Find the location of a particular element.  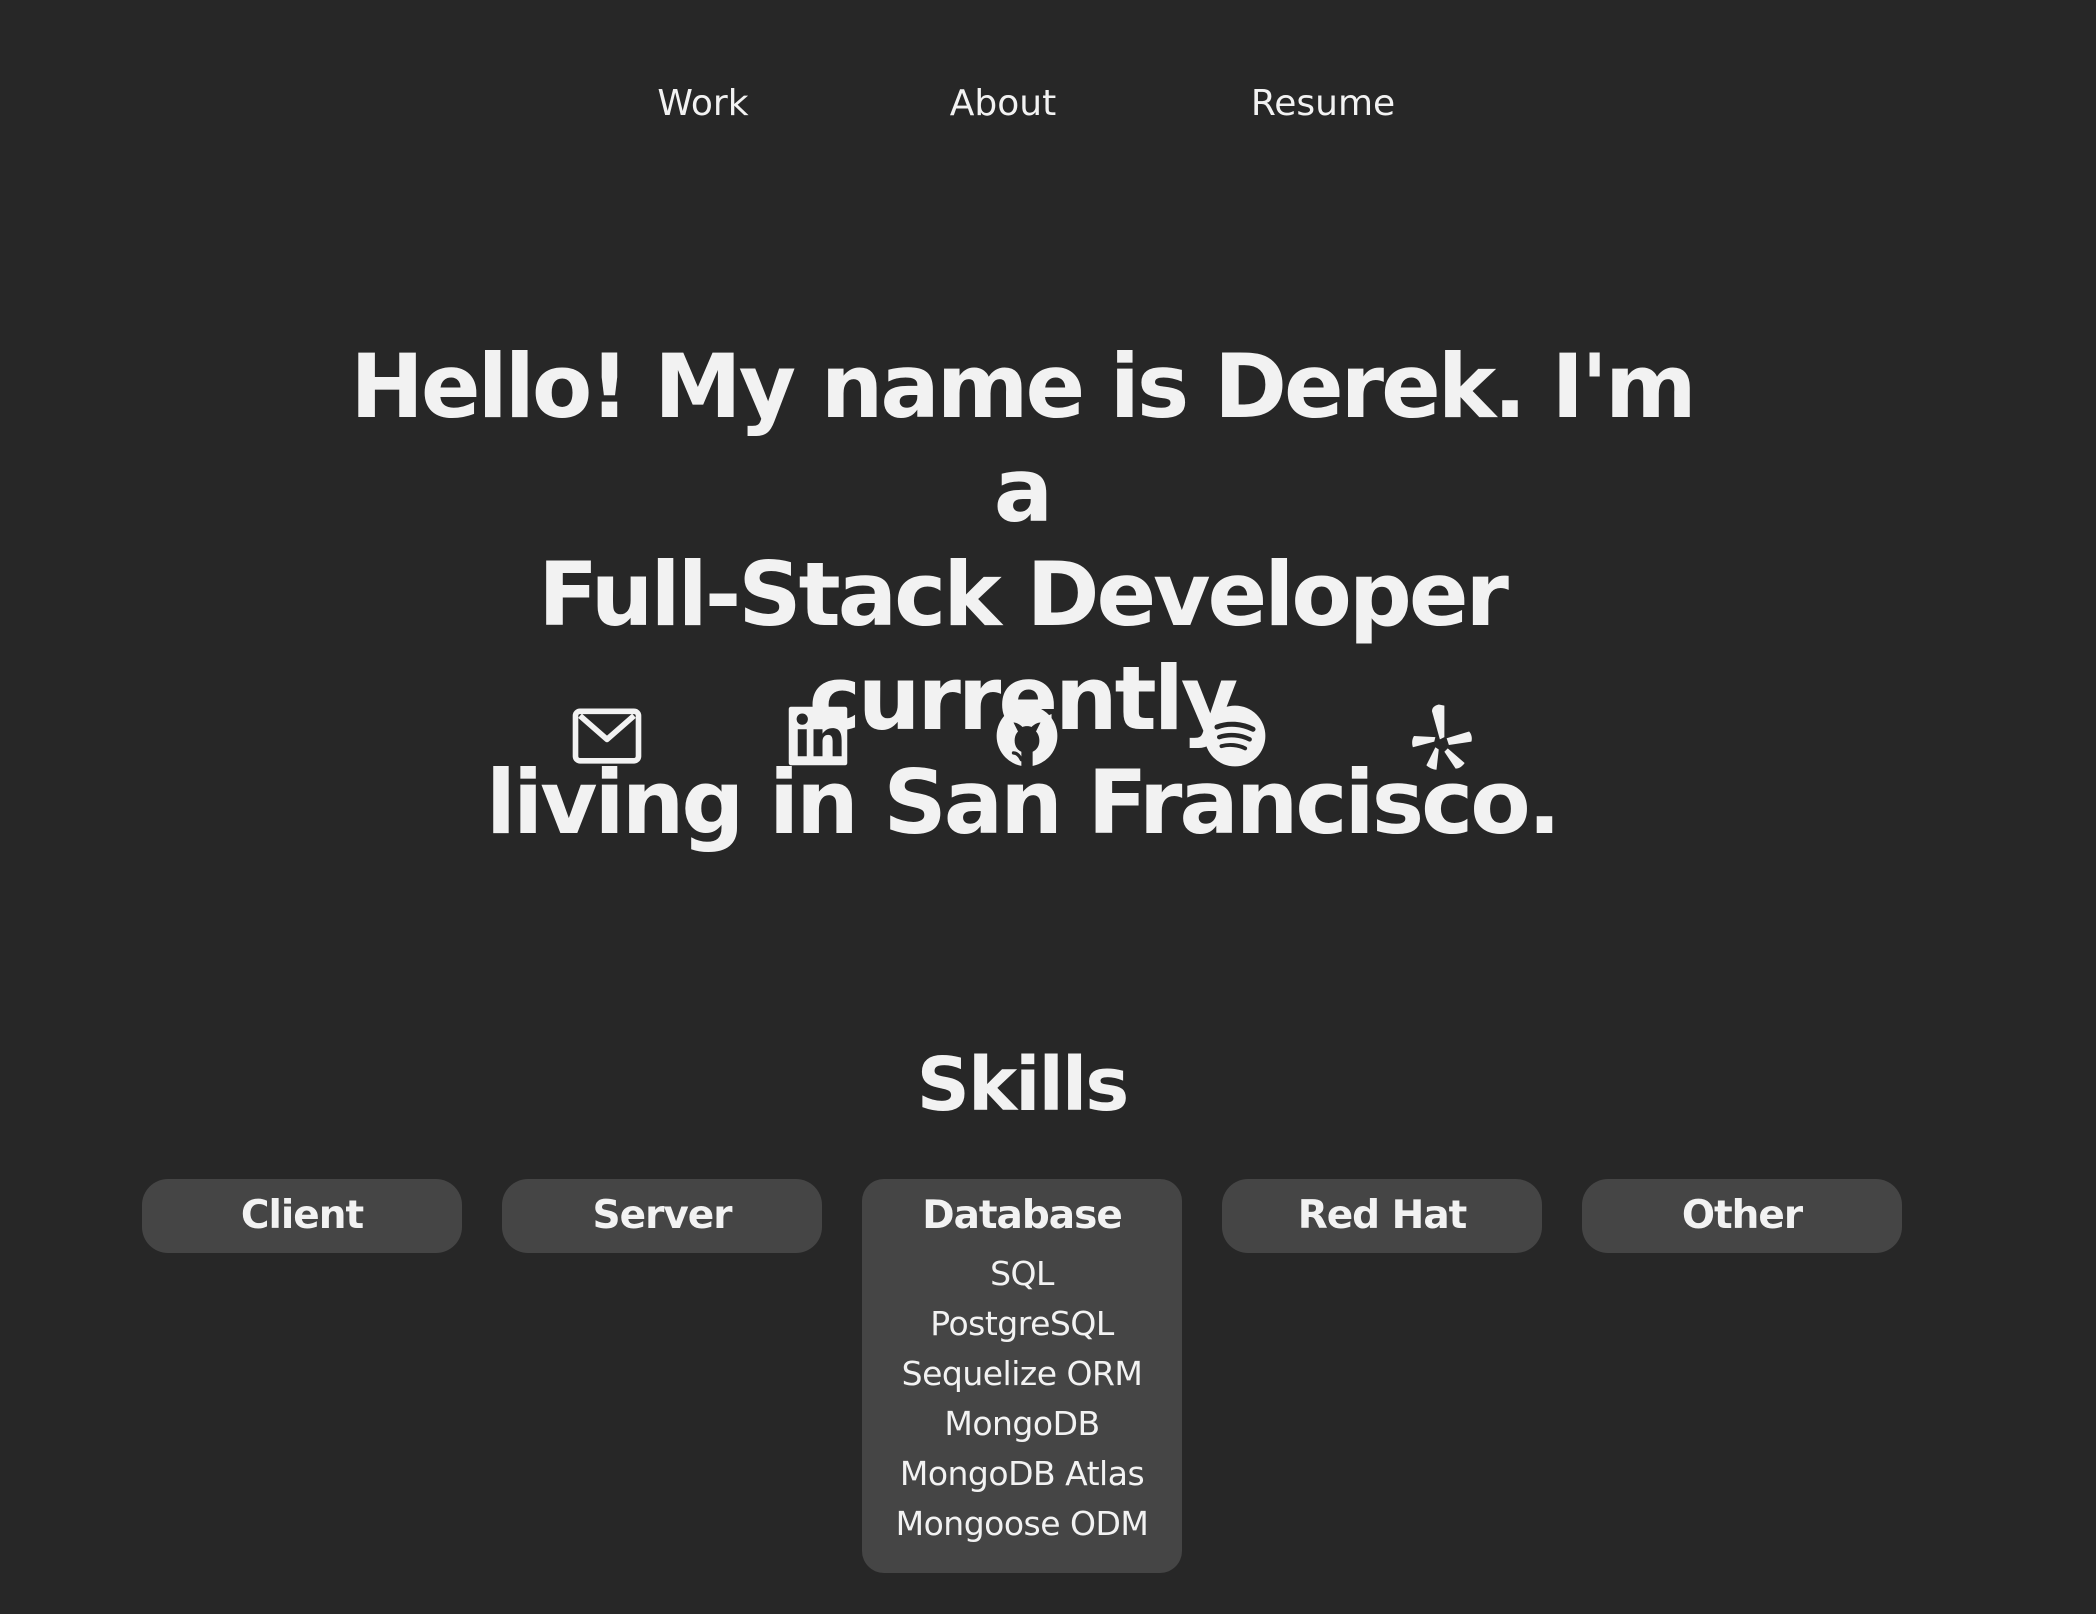

skill-tab-label: Client is located at coordinates (302, 1215).